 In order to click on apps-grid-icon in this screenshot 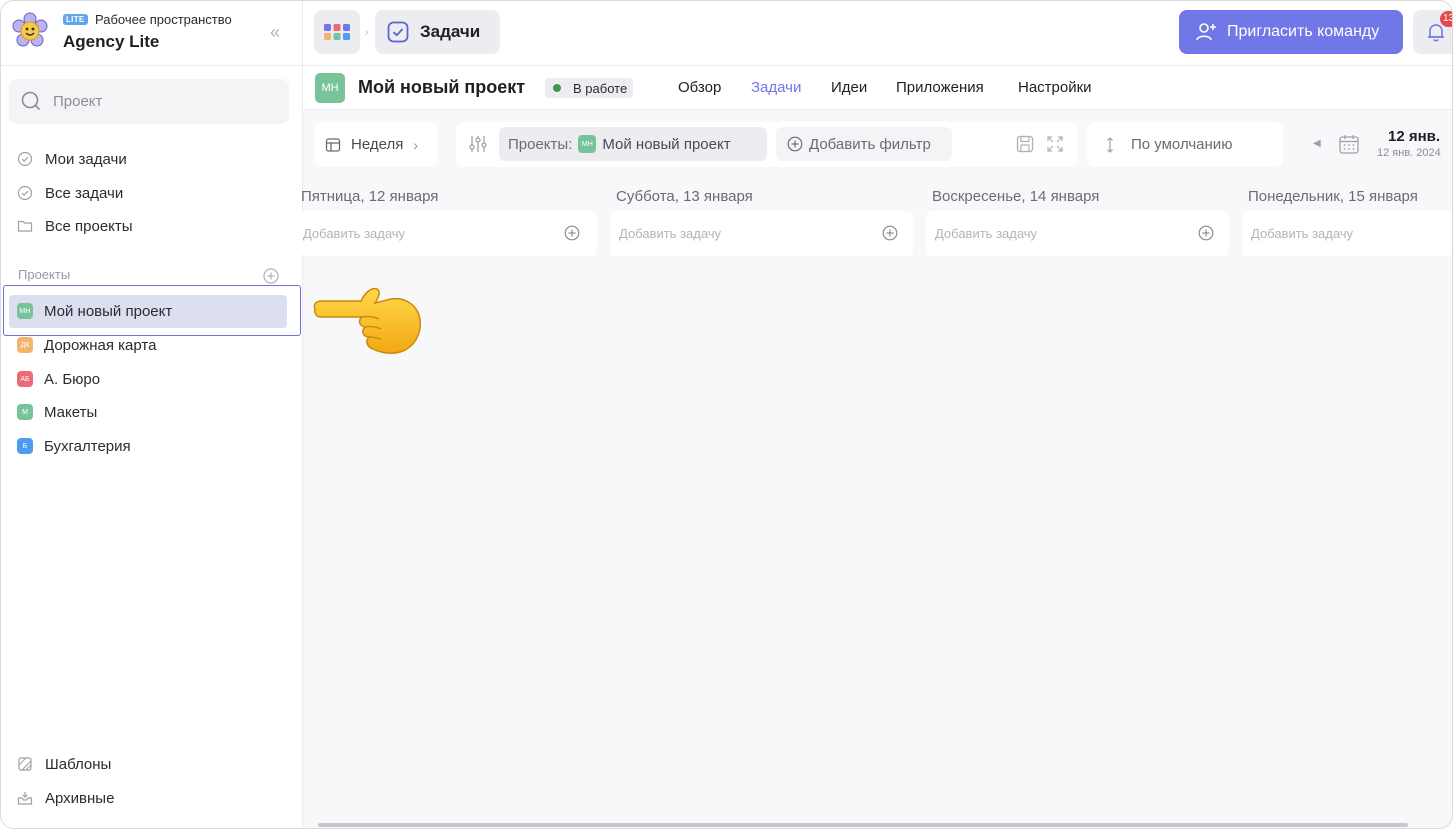, I will do `click(337, 32)`.